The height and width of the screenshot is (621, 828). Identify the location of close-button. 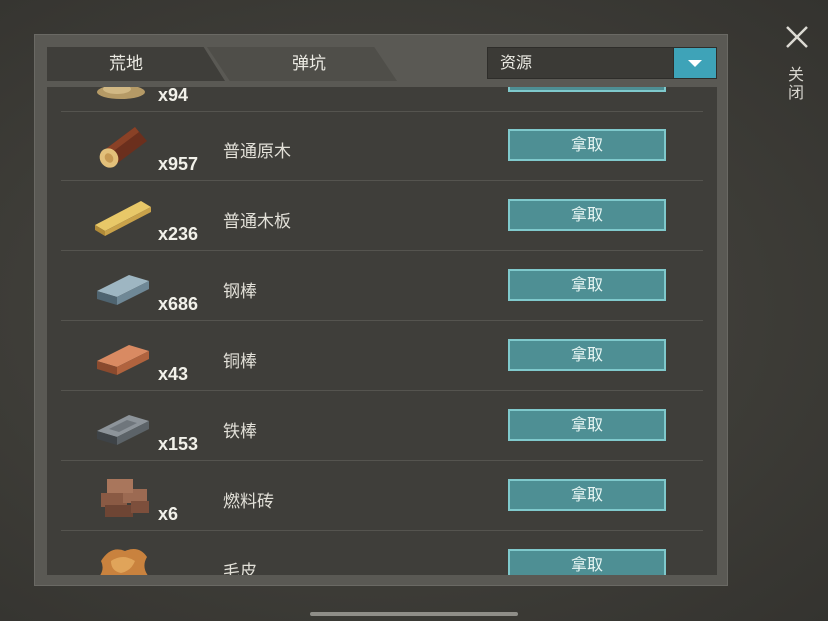
(797, 37).